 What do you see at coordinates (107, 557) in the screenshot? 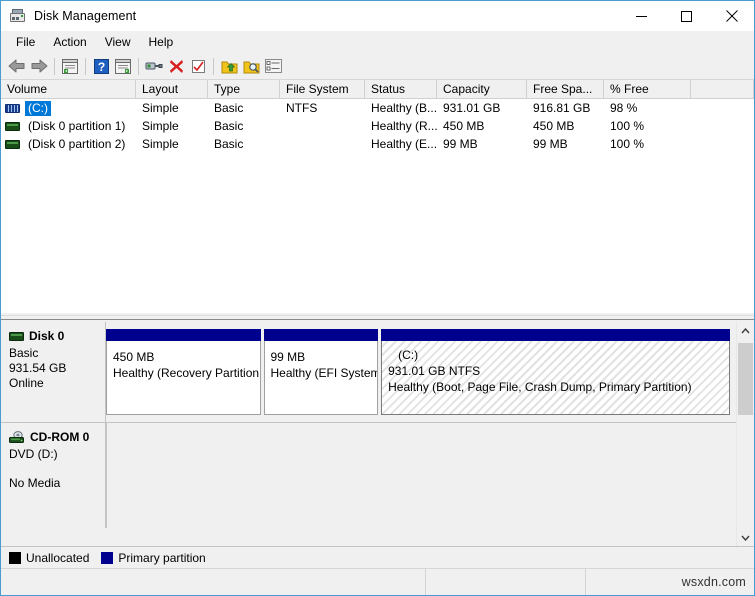
I see `legend-primary-swatch` at bounding box center [107, 557].